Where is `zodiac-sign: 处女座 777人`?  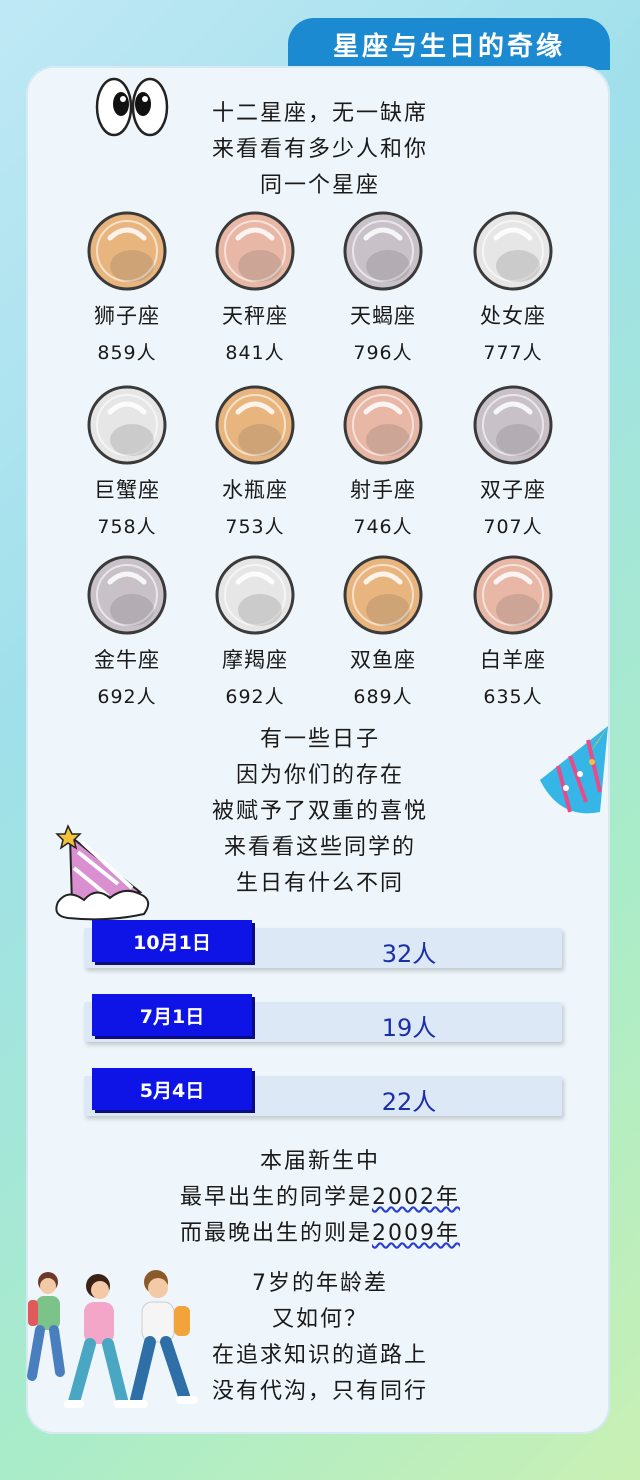 zodiac-sign: 处女座 777人 is located at coordinates (513, 286).